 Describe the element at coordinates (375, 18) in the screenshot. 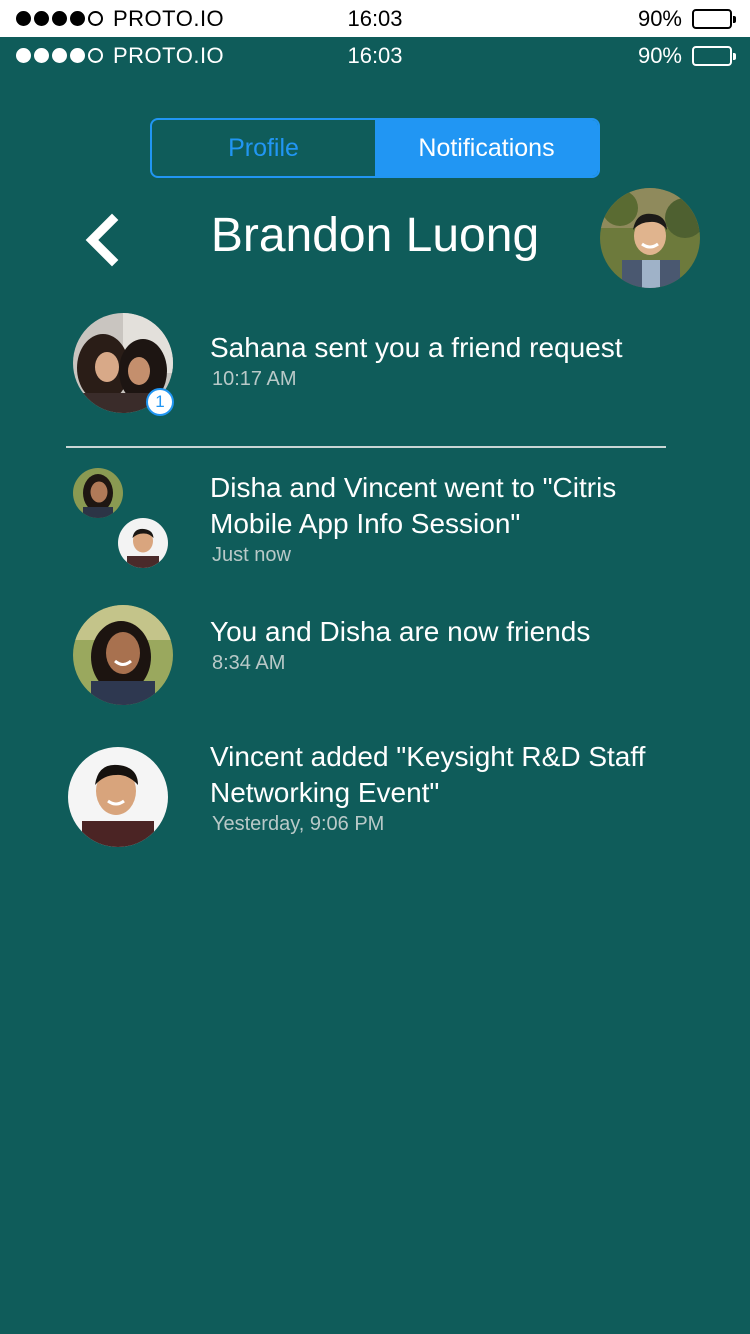

I see `status-bar-system: PROTO.IO 16:03 90%` at that location.